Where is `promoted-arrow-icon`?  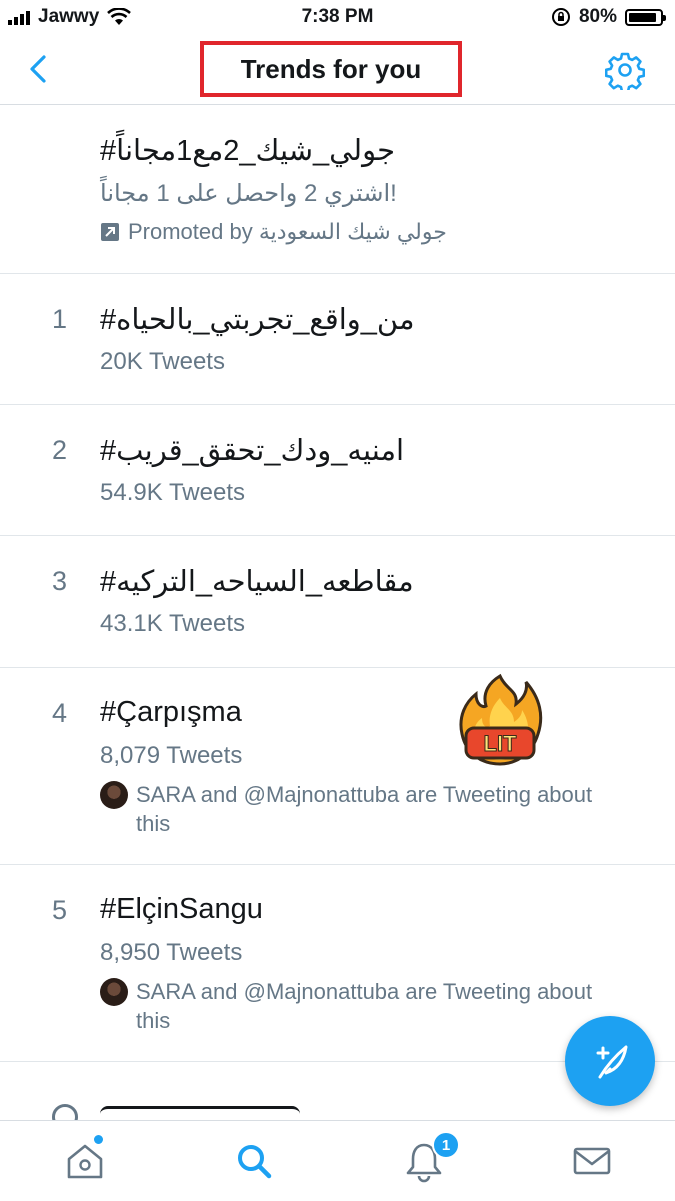
promoted-arrow-icon is located at coordinates (110, 232).